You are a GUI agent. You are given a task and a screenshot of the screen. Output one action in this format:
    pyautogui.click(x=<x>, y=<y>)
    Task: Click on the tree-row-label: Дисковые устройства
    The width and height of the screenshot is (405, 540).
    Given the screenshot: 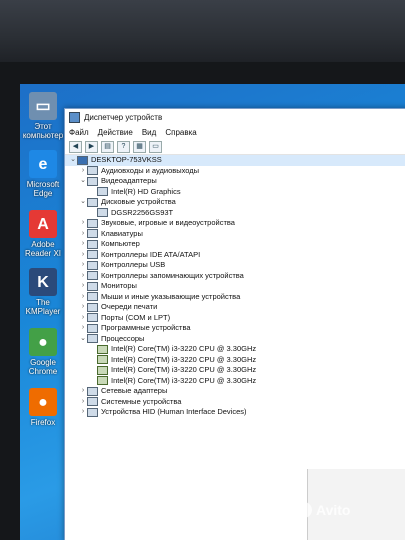 What is the action you would take?
    pyautogui.click(x=138, y=201)
    